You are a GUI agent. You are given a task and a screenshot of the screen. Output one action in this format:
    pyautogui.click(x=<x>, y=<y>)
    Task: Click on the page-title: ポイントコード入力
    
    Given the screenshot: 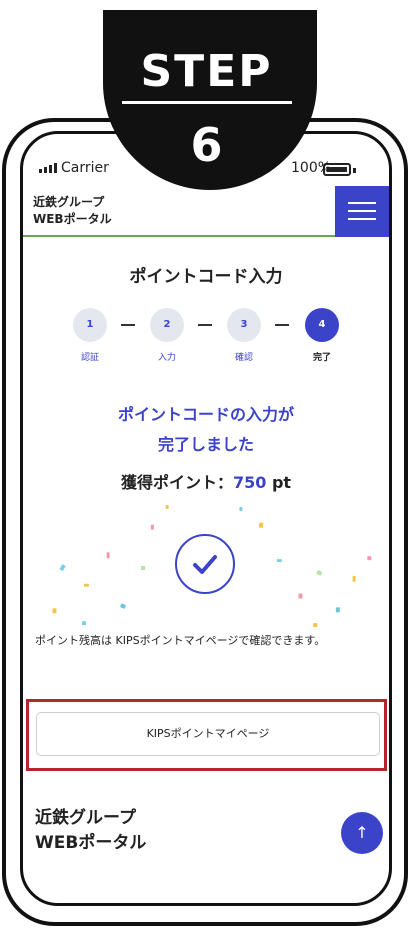 What is the action you would take?
    pyautogui.click(x=206, y=277)
    